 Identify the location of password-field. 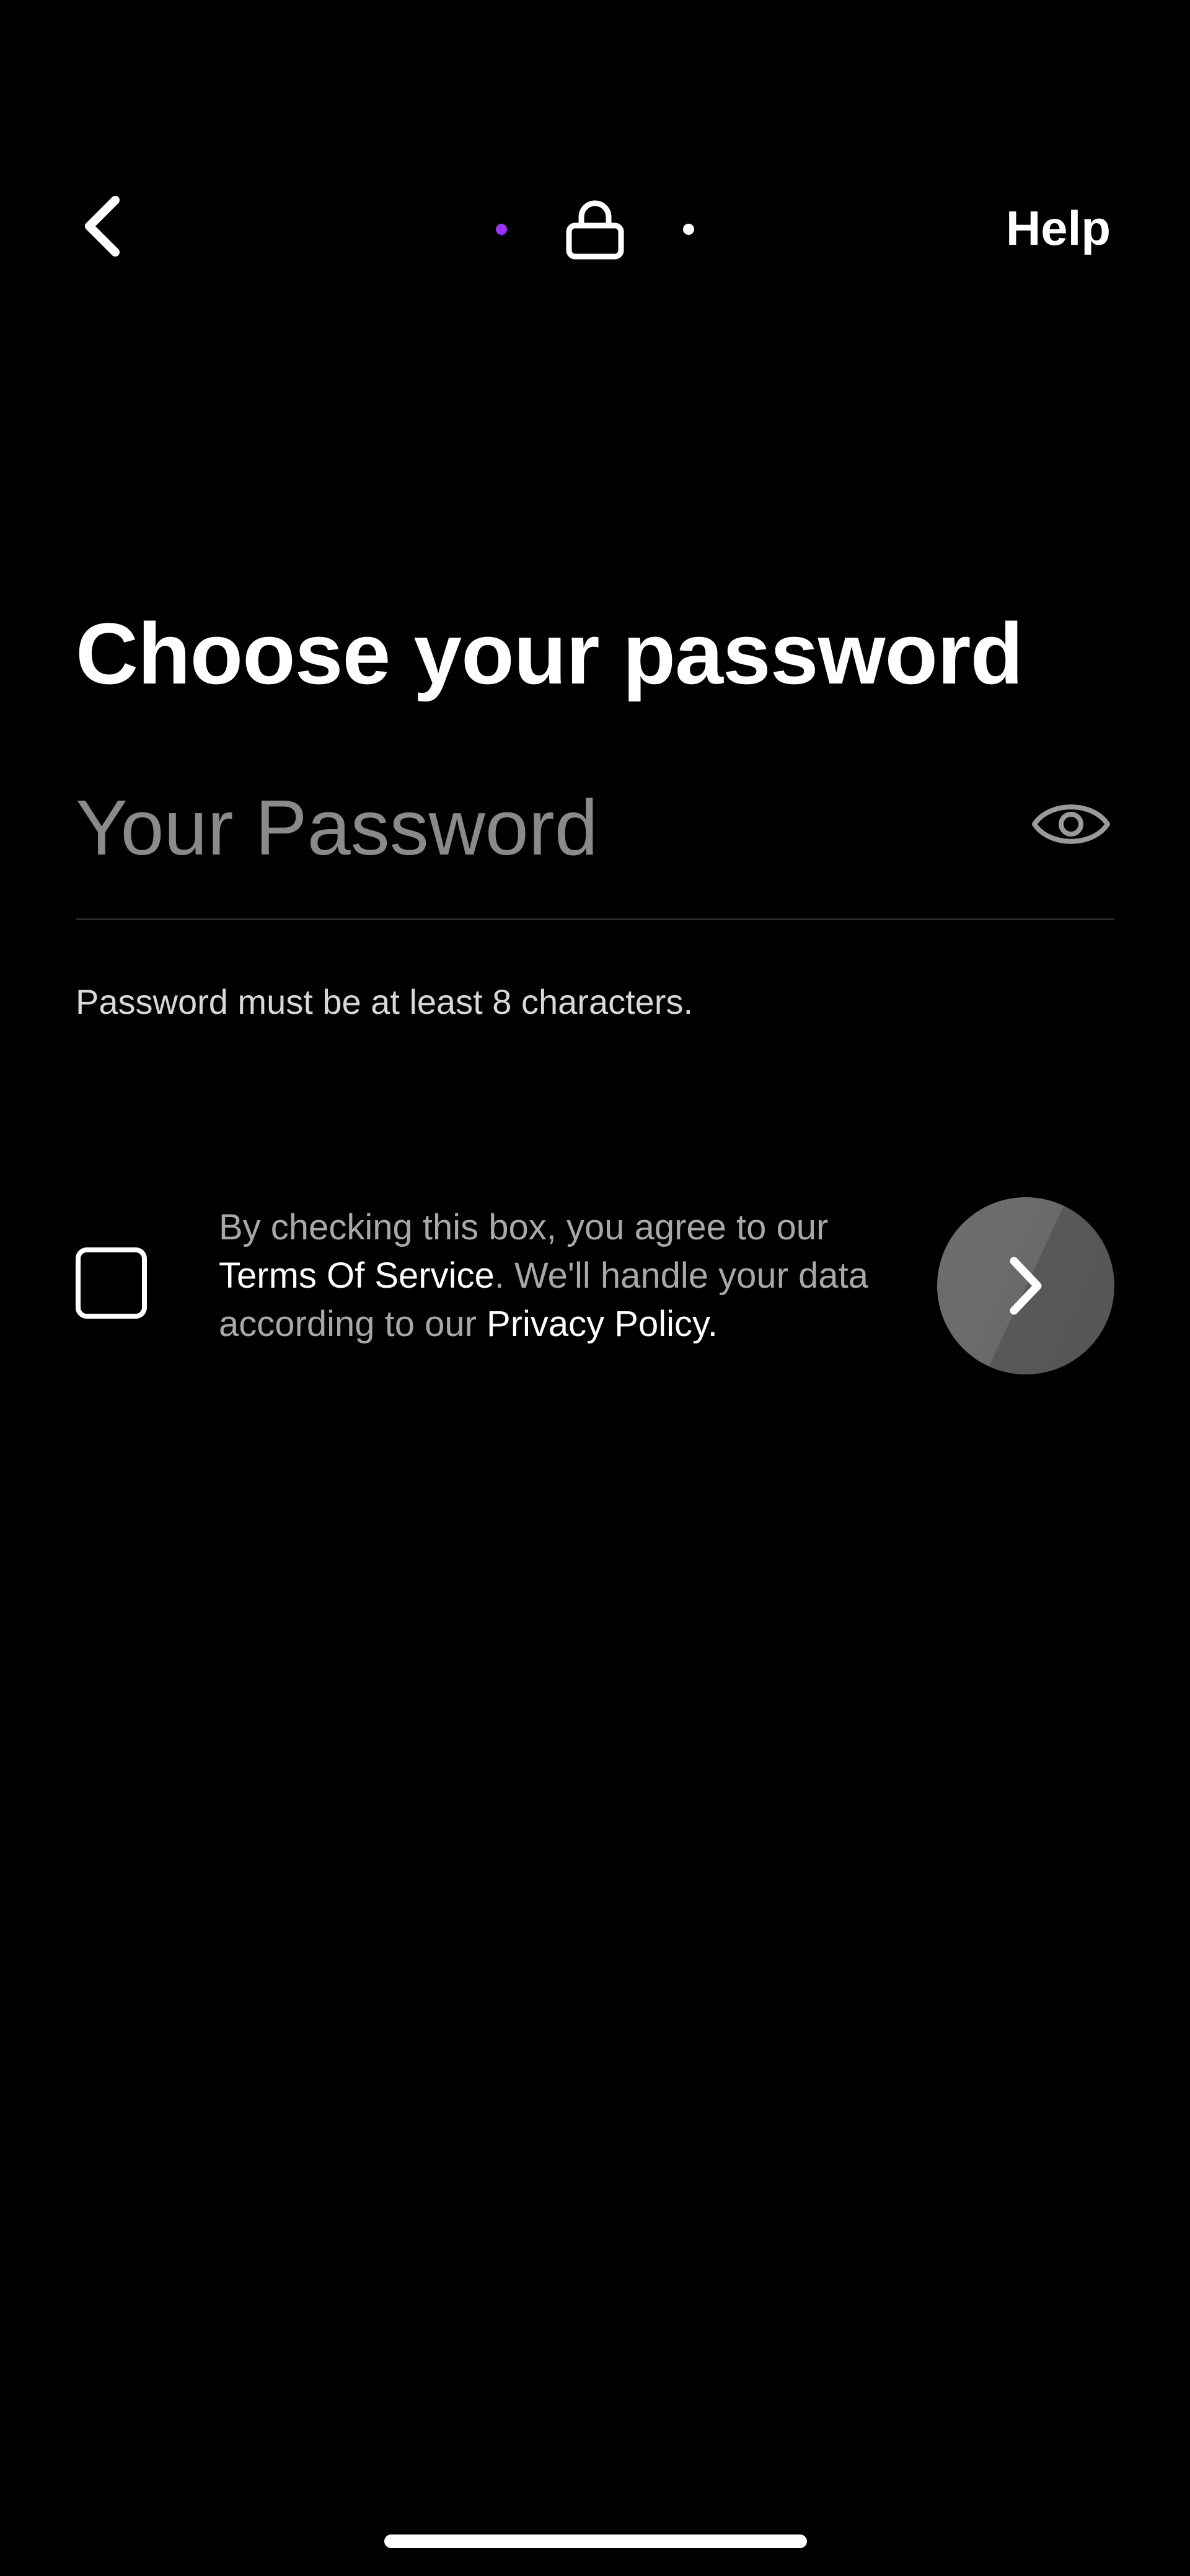
(595, 838).